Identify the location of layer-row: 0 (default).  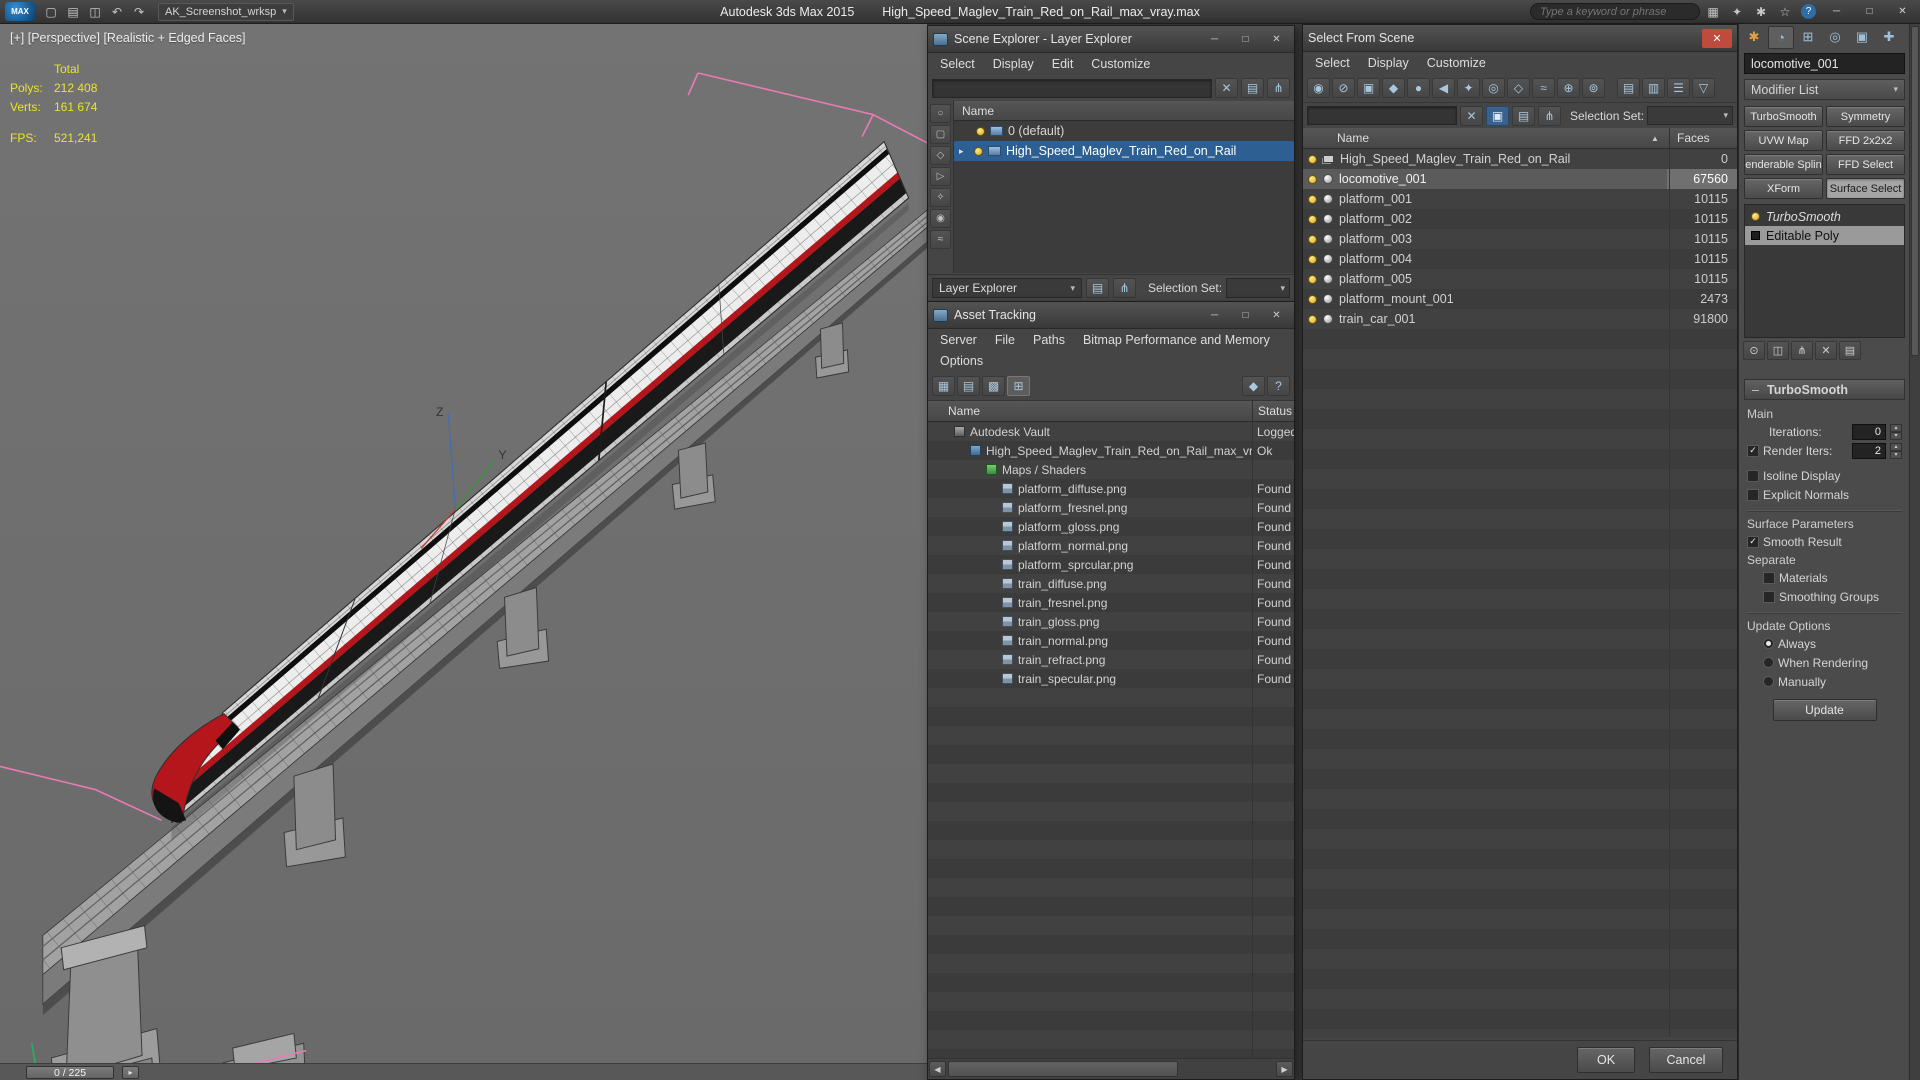
(1124, 131).